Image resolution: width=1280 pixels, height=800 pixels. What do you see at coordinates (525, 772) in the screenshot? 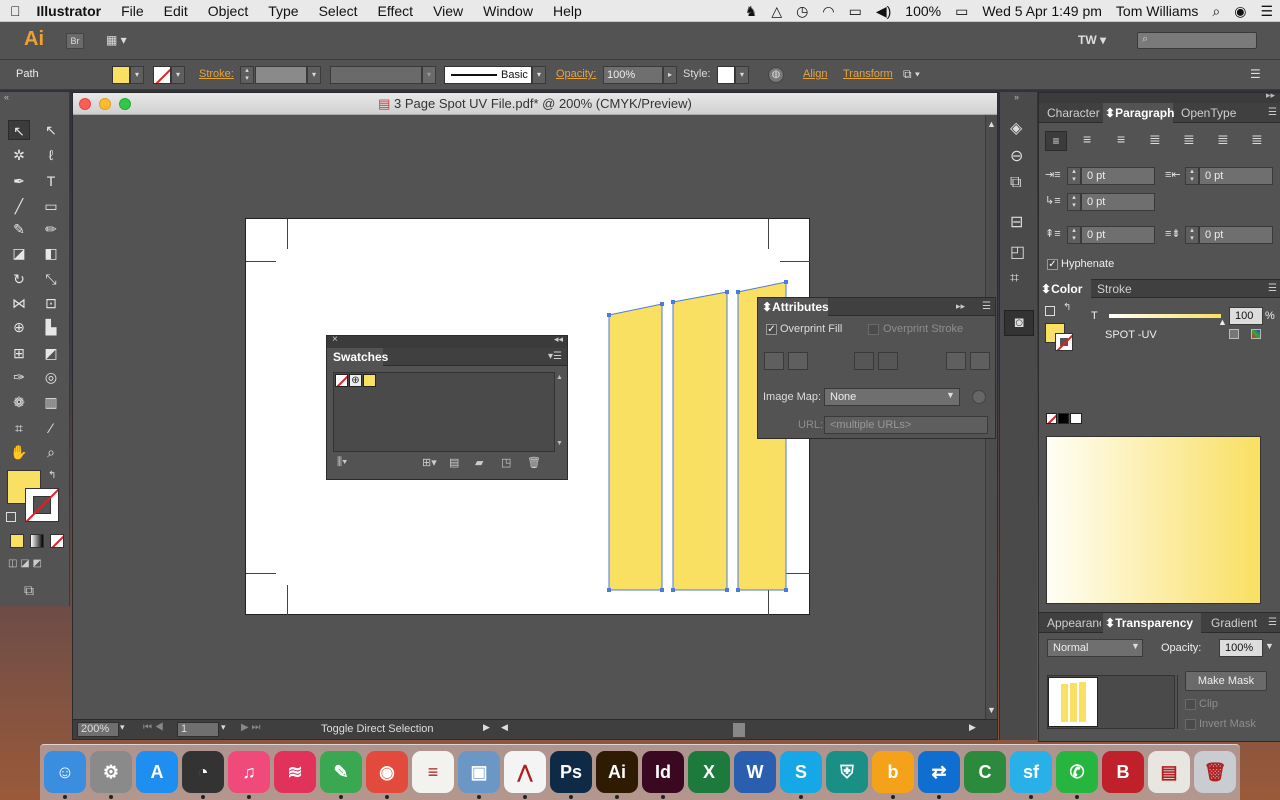
I see `dock-acrobat-icon: ⋀` at bounding box center [525, 772].